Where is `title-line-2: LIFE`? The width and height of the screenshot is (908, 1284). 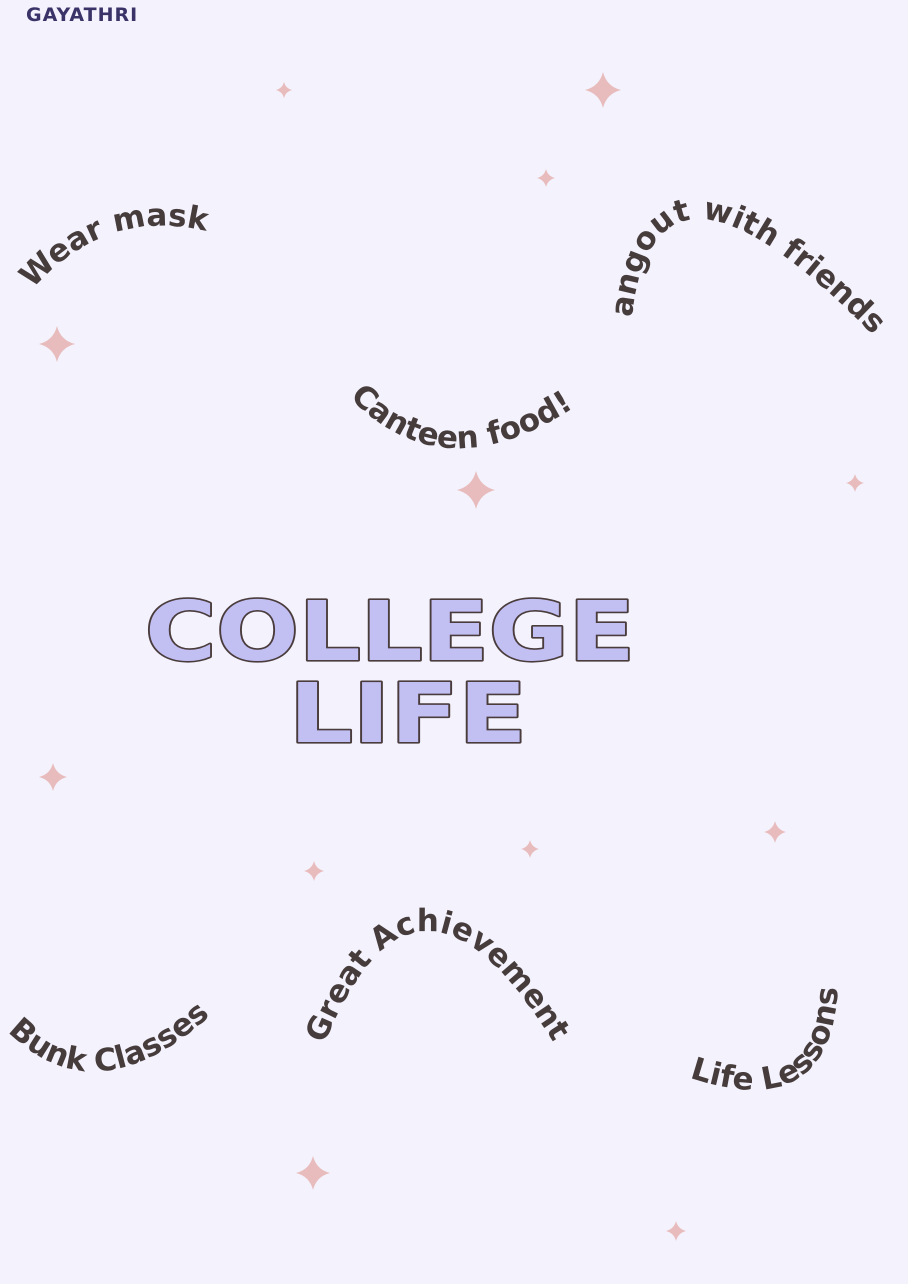 title-line-2: LIFE is located at coordinates (408, 714).